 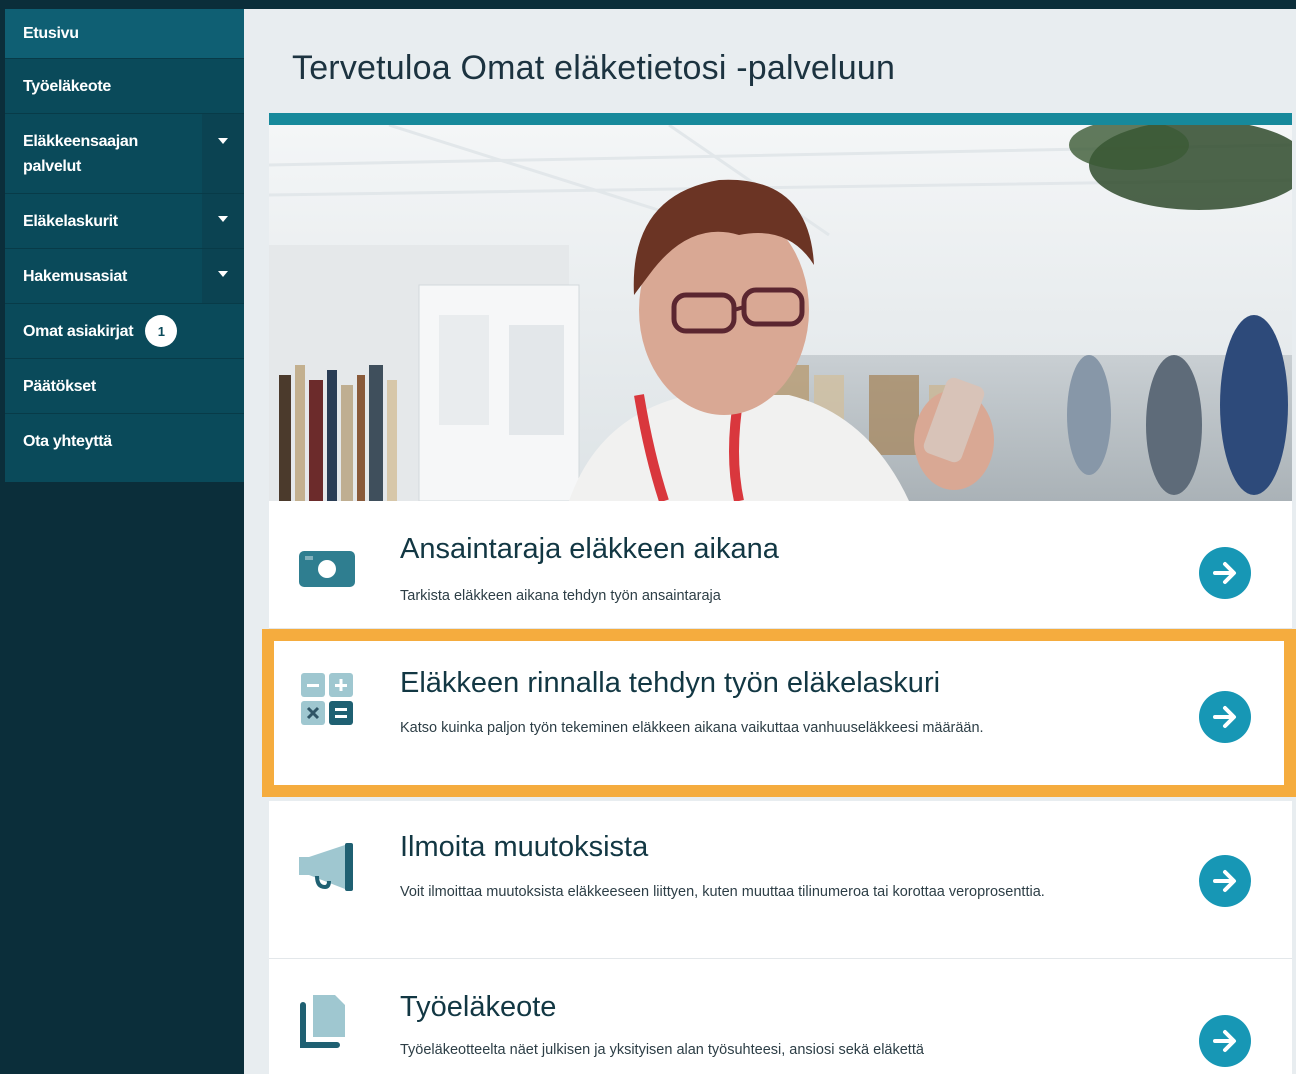 What do you see at coordinates (780, 119) in the screenshot?
I see `hero-accent-bar` at bounding box center [780, 119].